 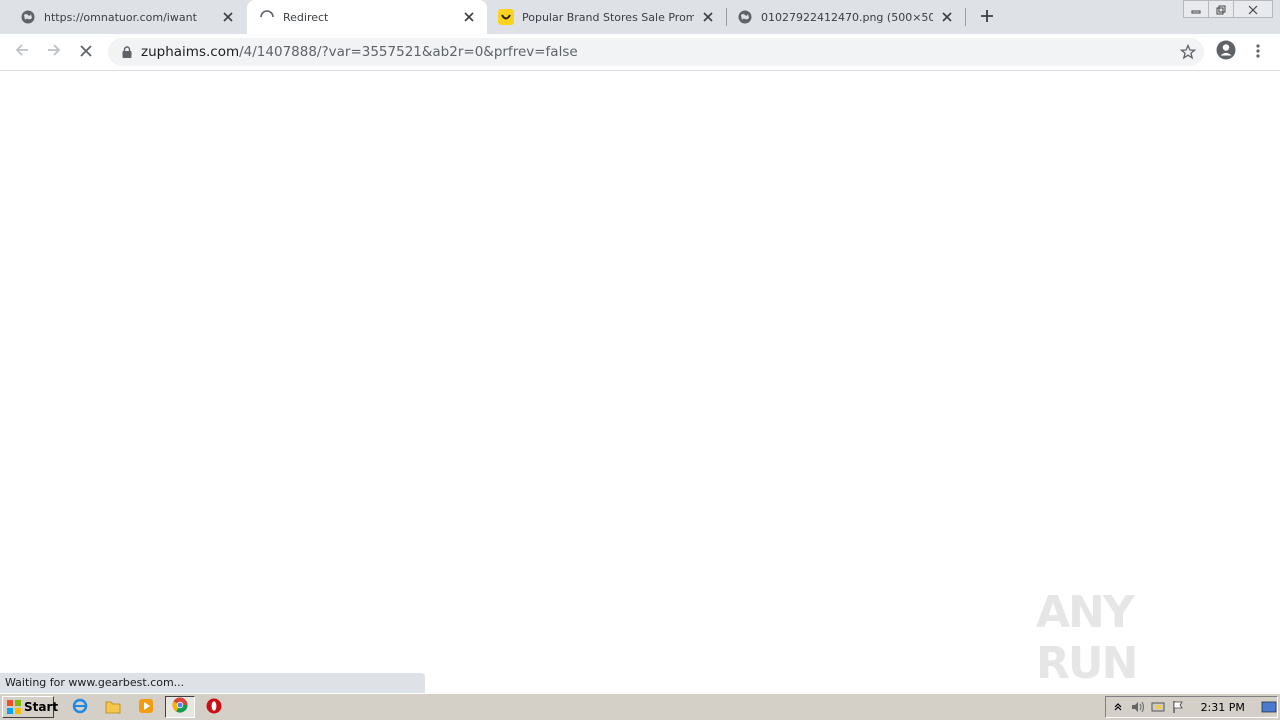 I want to click on lock-icon, so click(x=127, y=52).